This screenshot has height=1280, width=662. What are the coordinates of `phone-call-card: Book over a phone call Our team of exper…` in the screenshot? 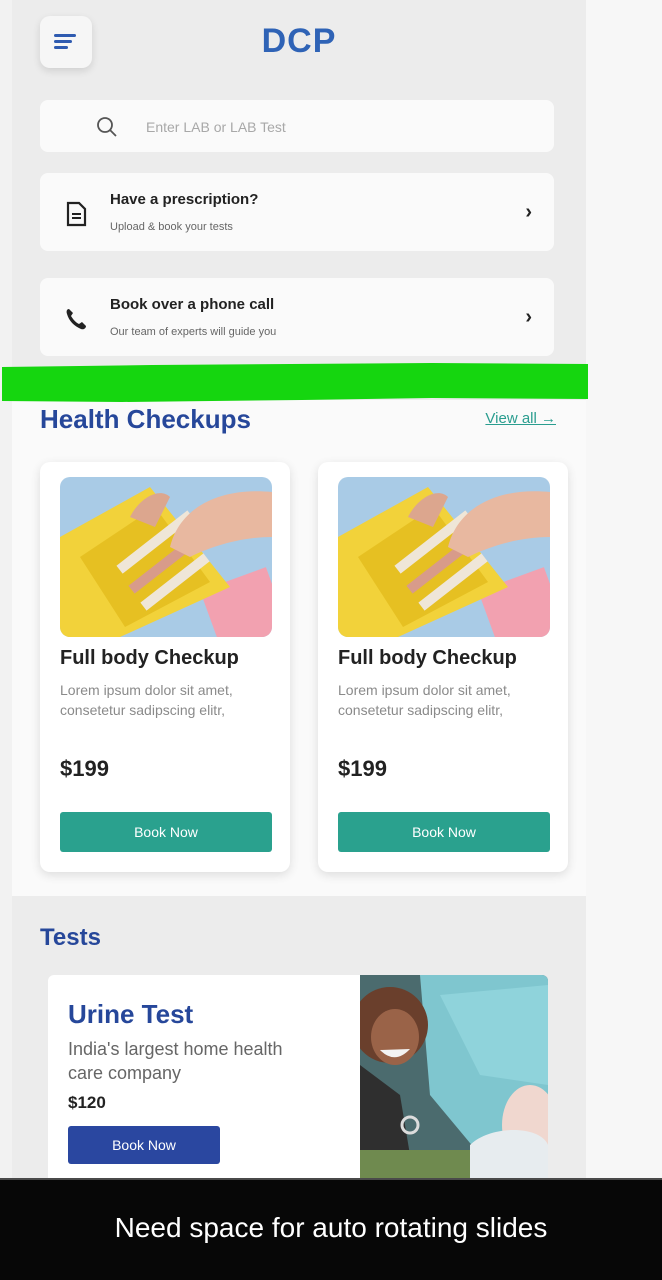 It's located at (297, 317).